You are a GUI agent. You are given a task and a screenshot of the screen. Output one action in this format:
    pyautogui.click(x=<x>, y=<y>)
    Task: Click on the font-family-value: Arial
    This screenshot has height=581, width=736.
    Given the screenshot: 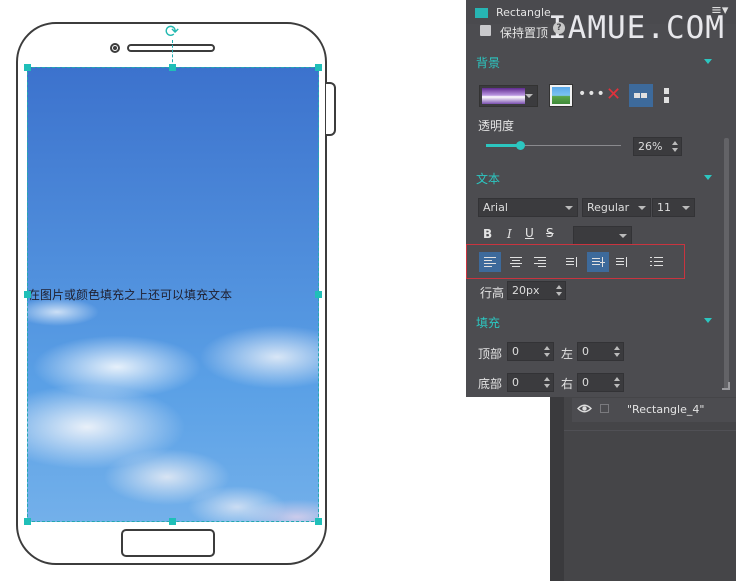 What is the action you would take?
    pyautogui.click(x=495, y=207)
    